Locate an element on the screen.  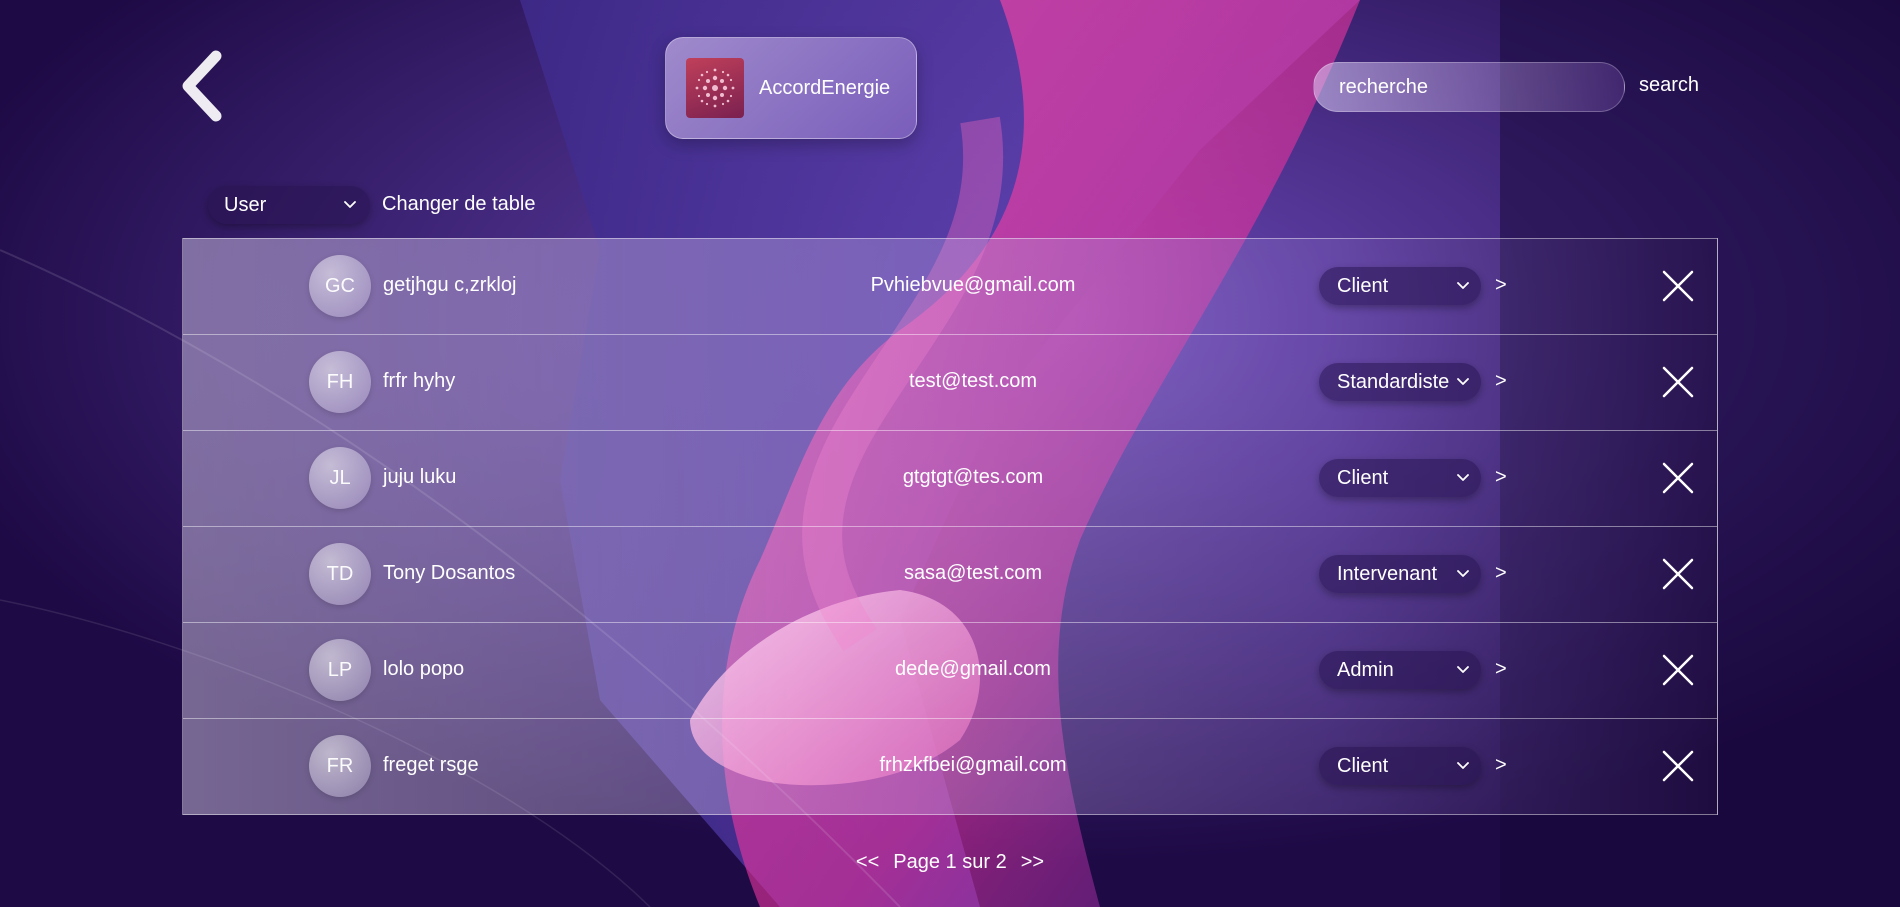
prev-page-button: << is located at coordinates (867, 862).